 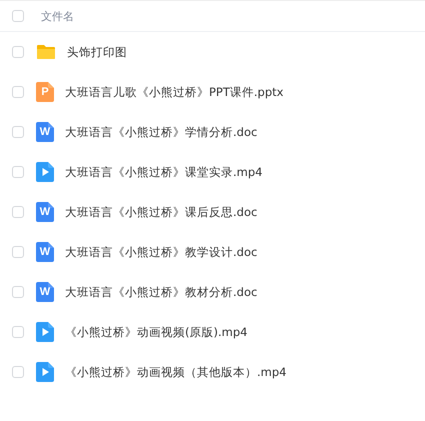 I want to click on column-header: 文件名, so click(x=57, y=16).